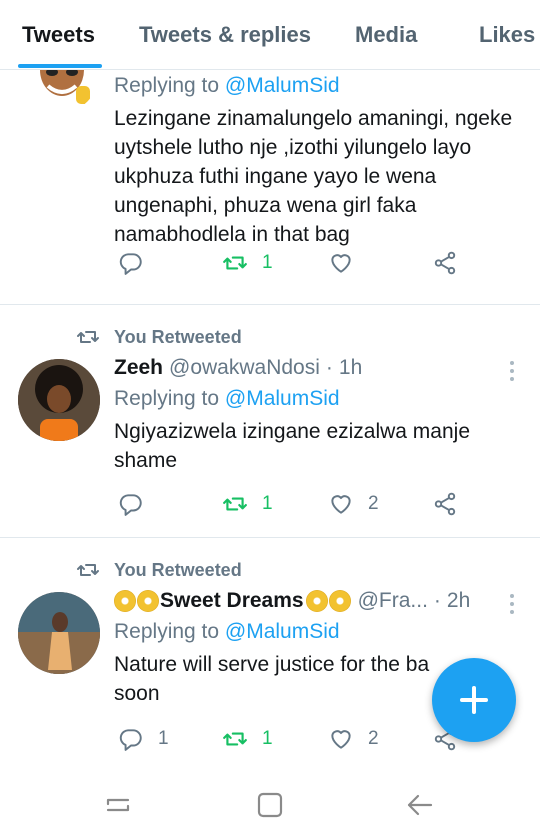 This screenshot has height=838, width=540. I want to click on compose-tweet-button, so click(474, 700).